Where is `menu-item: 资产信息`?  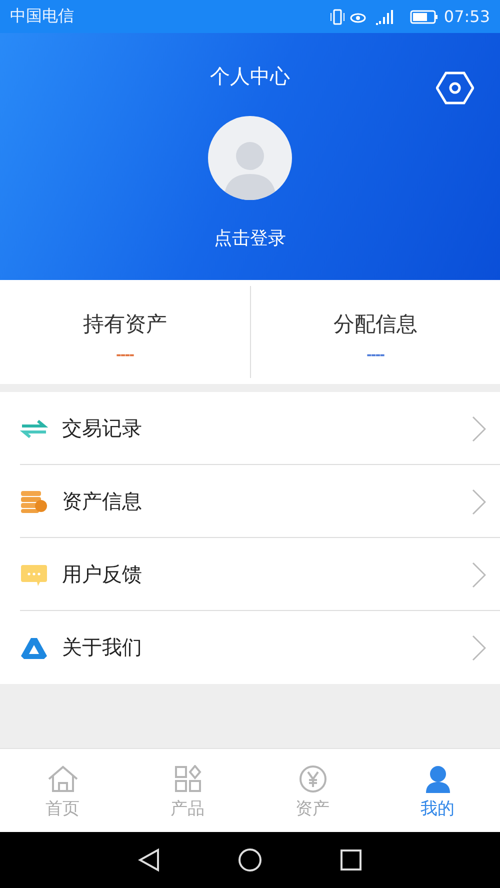
menu-item: 资产信息 is located at coordinates (250, 501).